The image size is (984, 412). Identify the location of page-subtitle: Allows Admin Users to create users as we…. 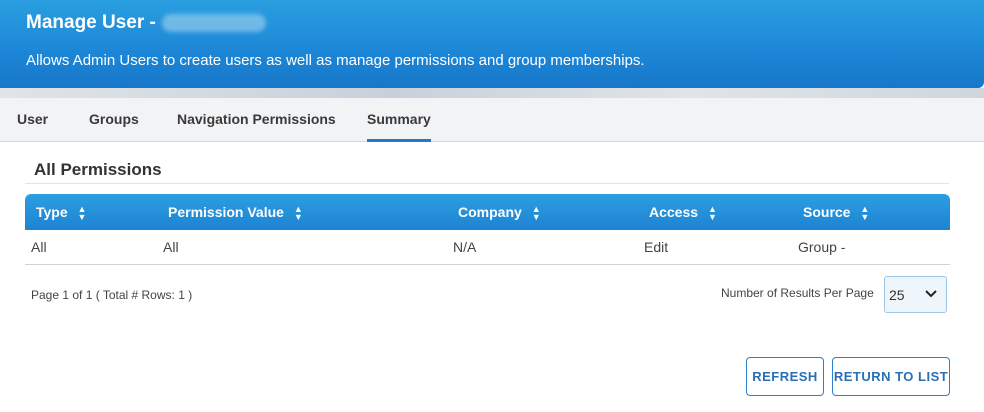
(335, 60).